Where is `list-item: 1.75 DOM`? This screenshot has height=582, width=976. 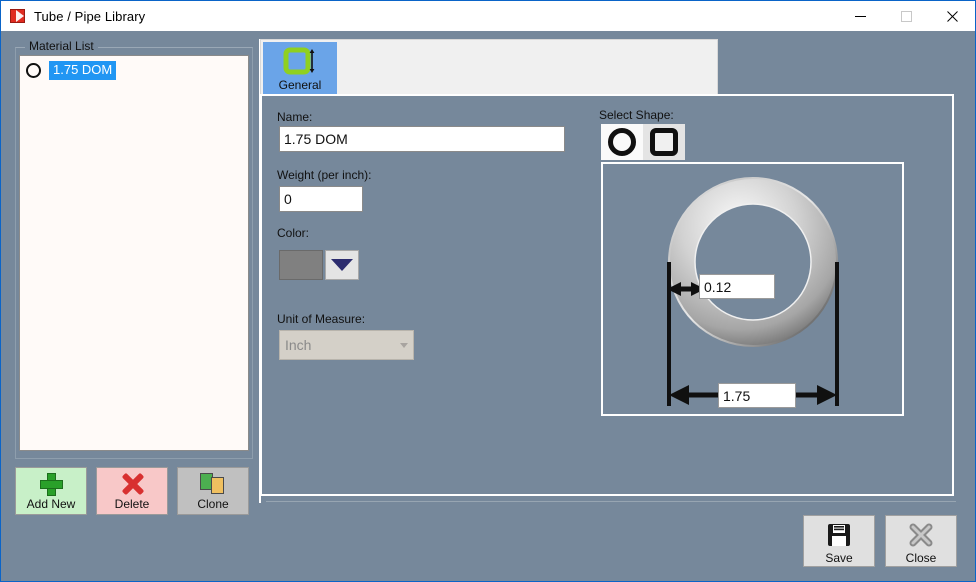 list-item: 1.75 DOM is located at coordinates (134, 70).